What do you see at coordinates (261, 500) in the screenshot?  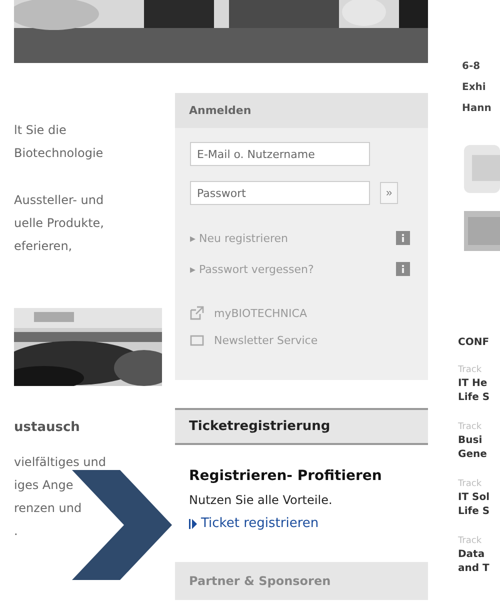 I see `description: Nutzen Sie alle Vorteile.` at bounding box center [261, 500].